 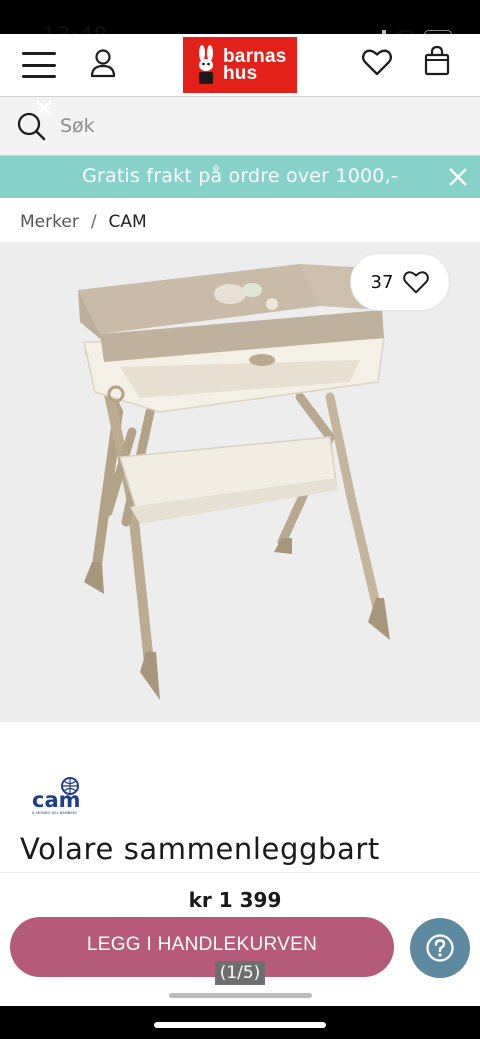 I want to click on promo-banner: Gratis frakt på ordre over 1000,-, so click(x=240, y=177).